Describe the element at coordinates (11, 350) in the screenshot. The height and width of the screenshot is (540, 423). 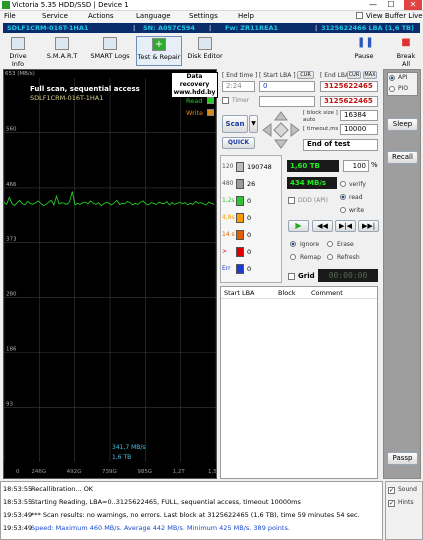
I see `y-tick-label: 186` at that location.